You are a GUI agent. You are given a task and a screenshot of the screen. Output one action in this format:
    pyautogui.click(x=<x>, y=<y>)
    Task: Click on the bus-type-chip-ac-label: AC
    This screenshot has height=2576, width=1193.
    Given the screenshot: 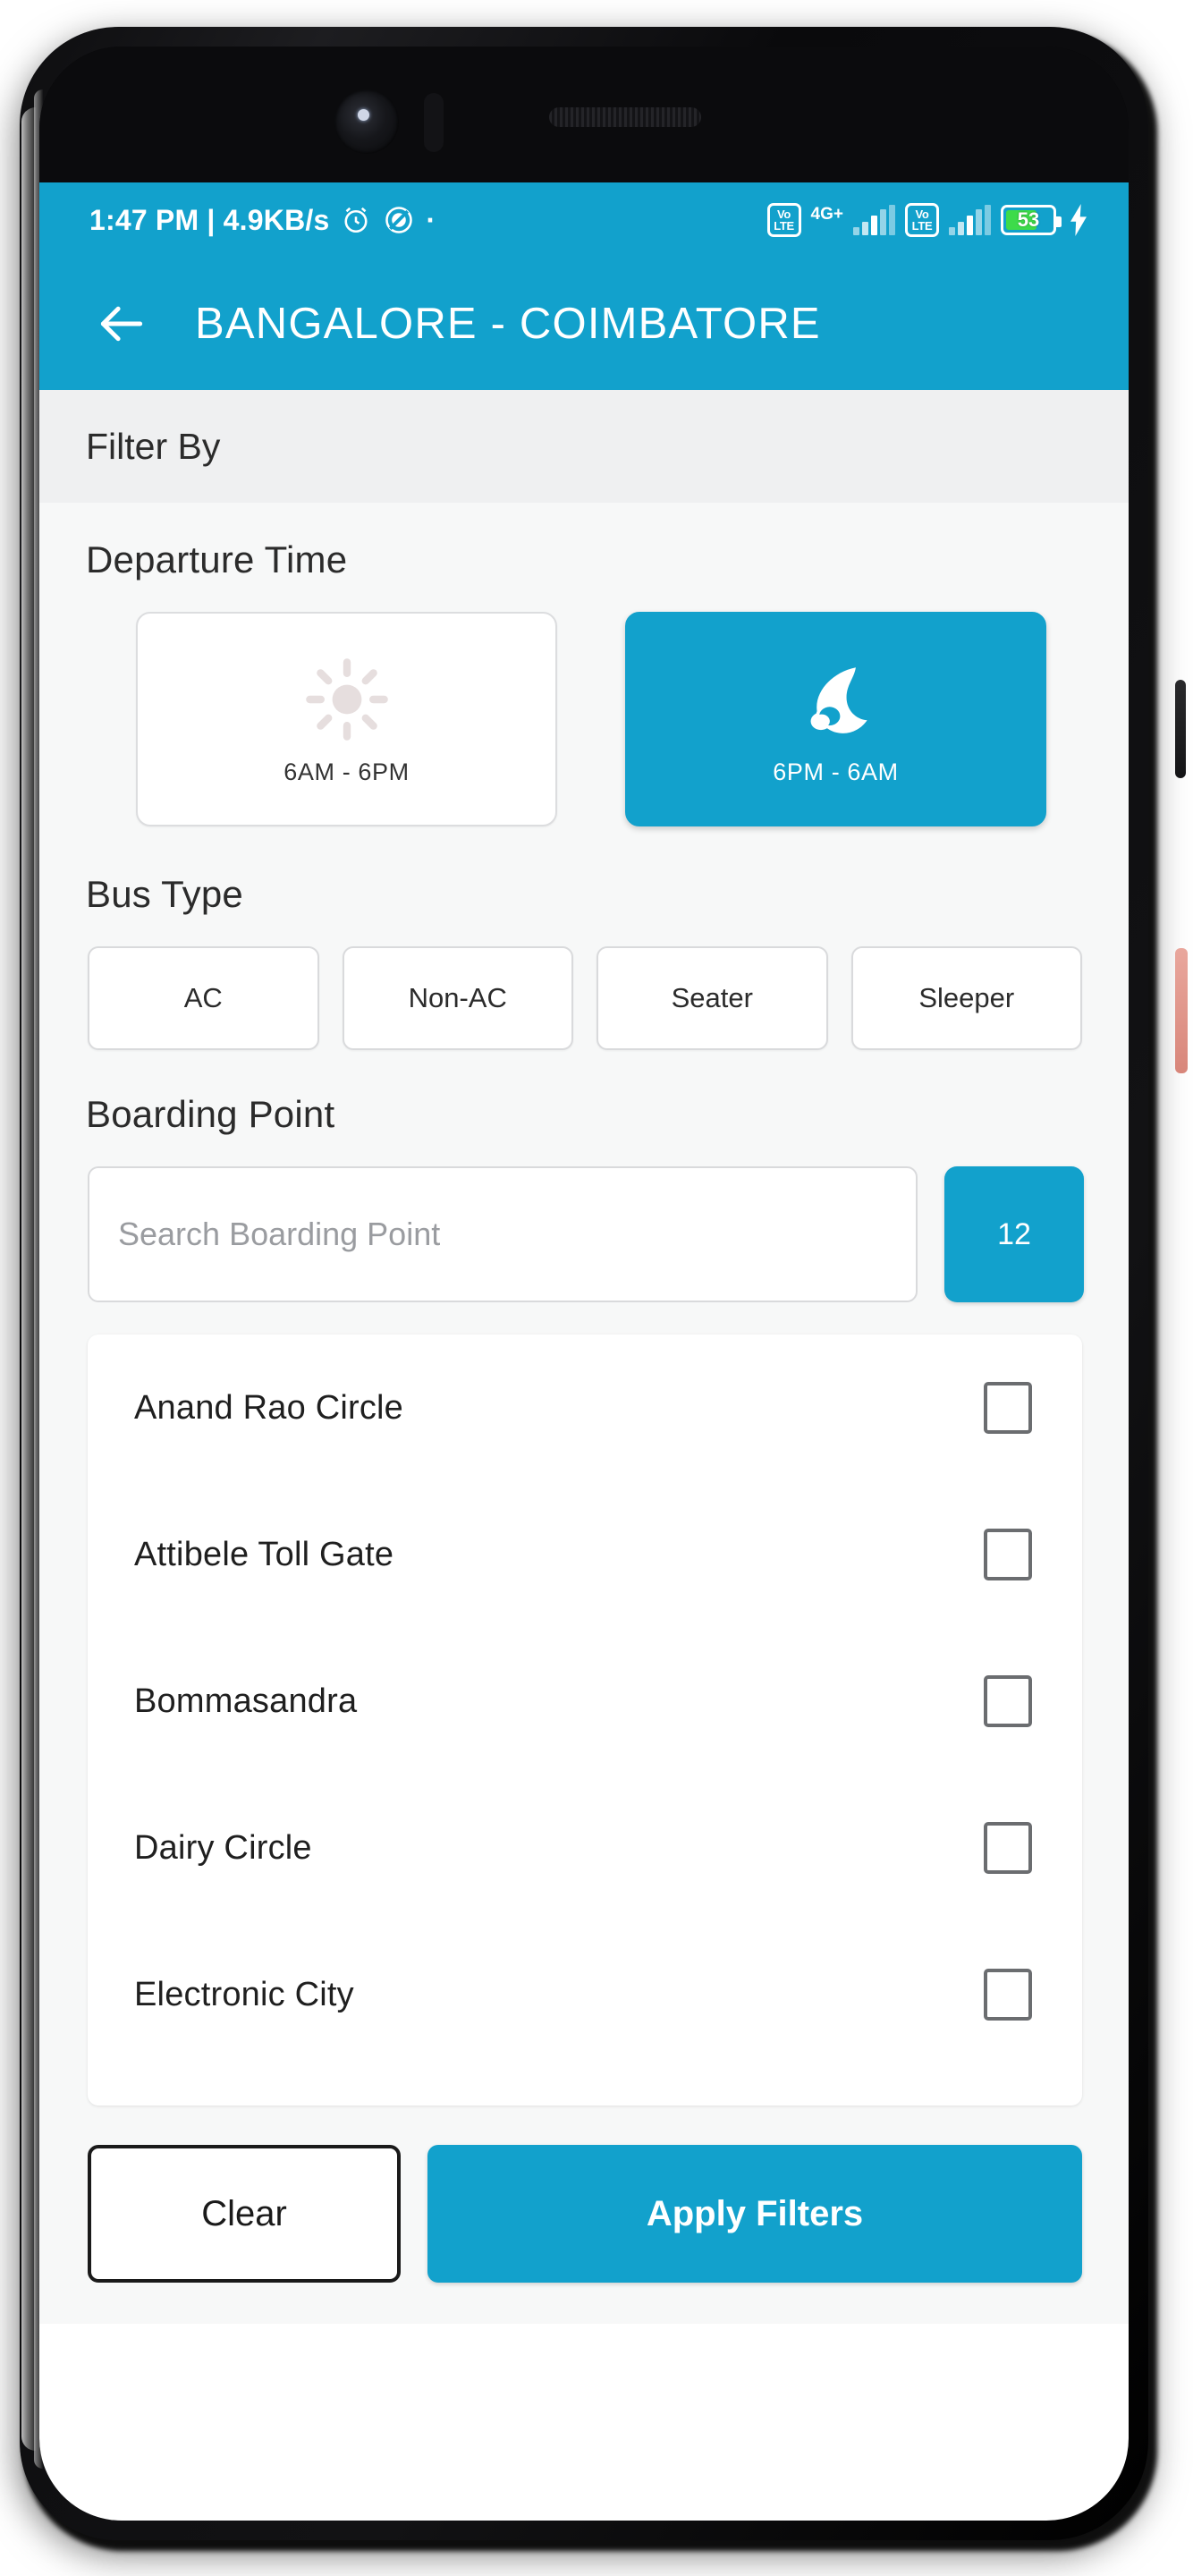 What is the action you would take?
    pyautogui.click(x=203, y=997)
    